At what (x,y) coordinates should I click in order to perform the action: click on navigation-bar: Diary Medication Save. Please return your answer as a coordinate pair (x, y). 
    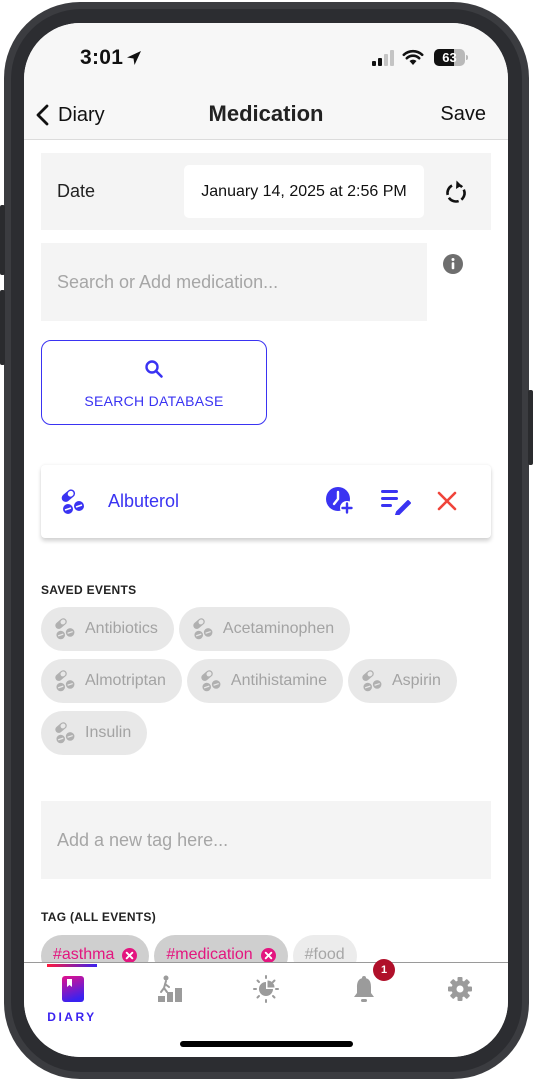
    Looking at the image, I should click on (266, 115).